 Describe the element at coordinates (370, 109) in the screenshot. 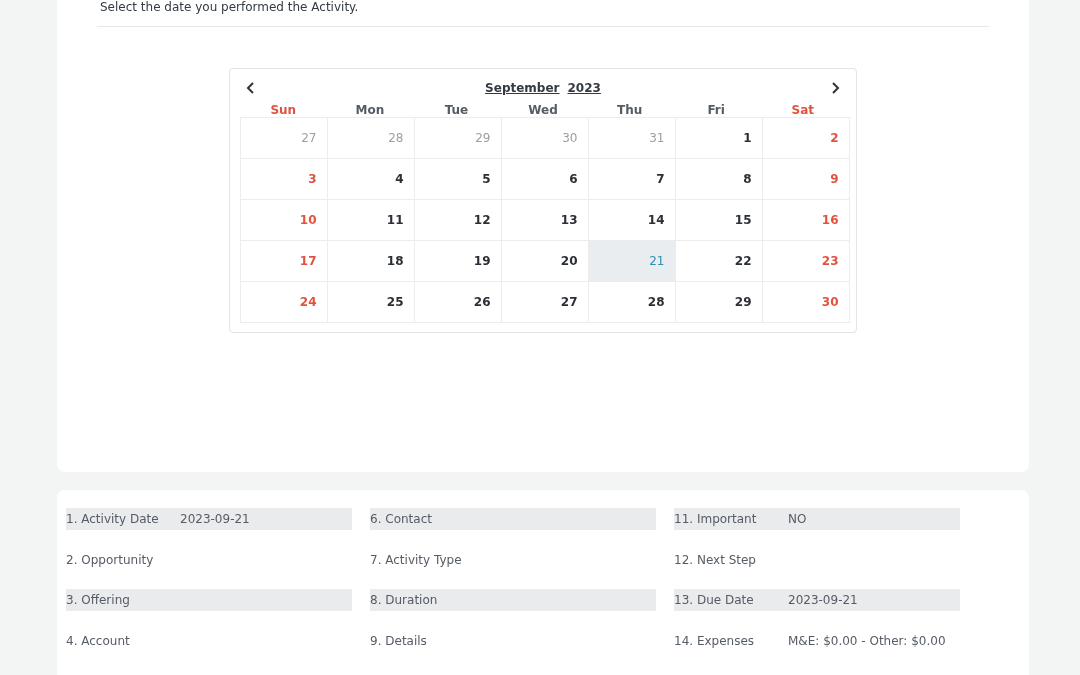

I see `weekday-label: Mon` at that location.